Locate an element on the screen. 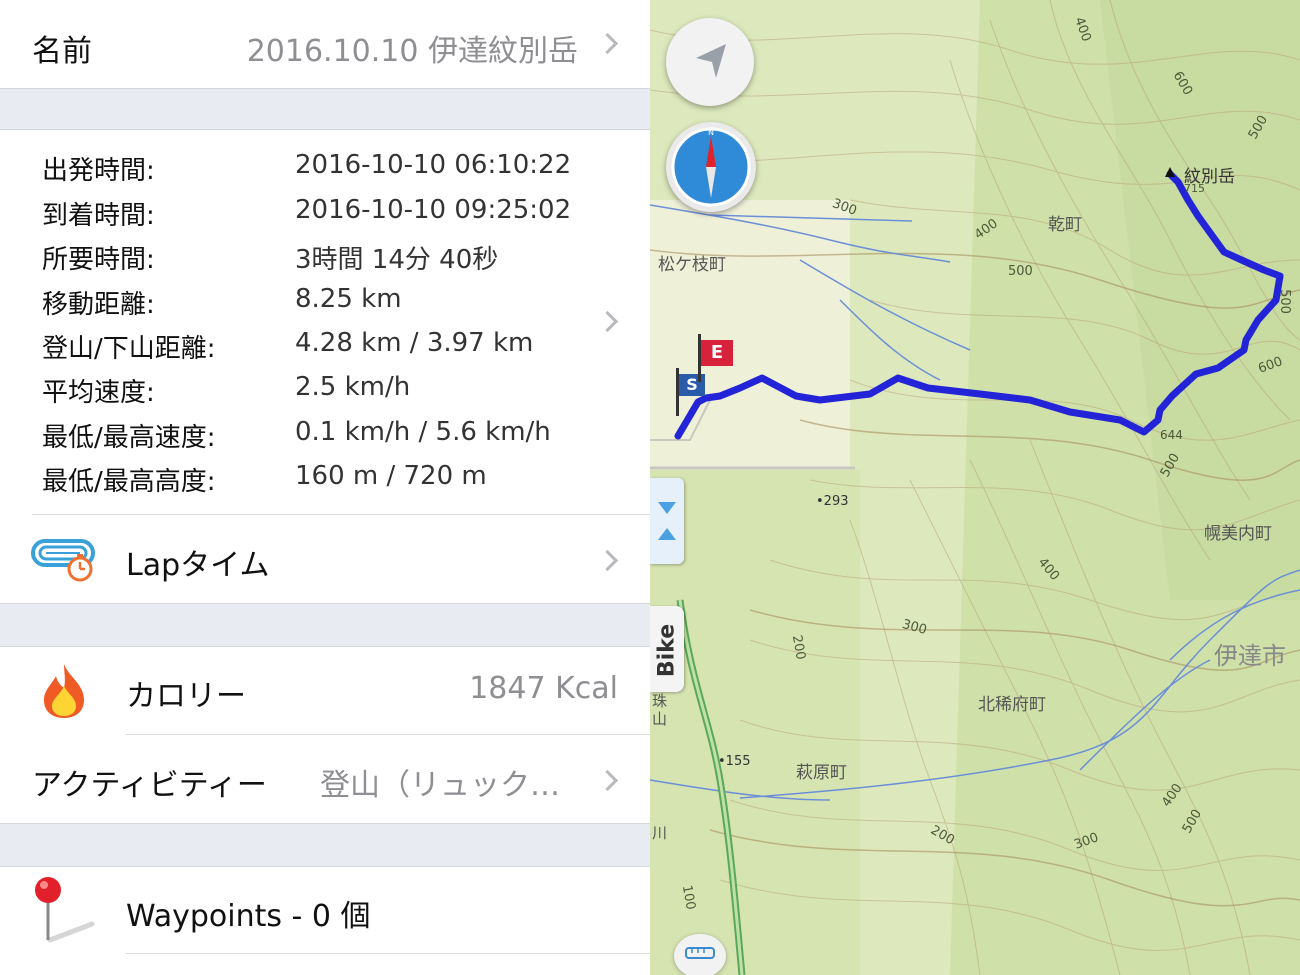 This screenshot has height=975, width=1300. current-location-button is located at coordinates (710, 62).